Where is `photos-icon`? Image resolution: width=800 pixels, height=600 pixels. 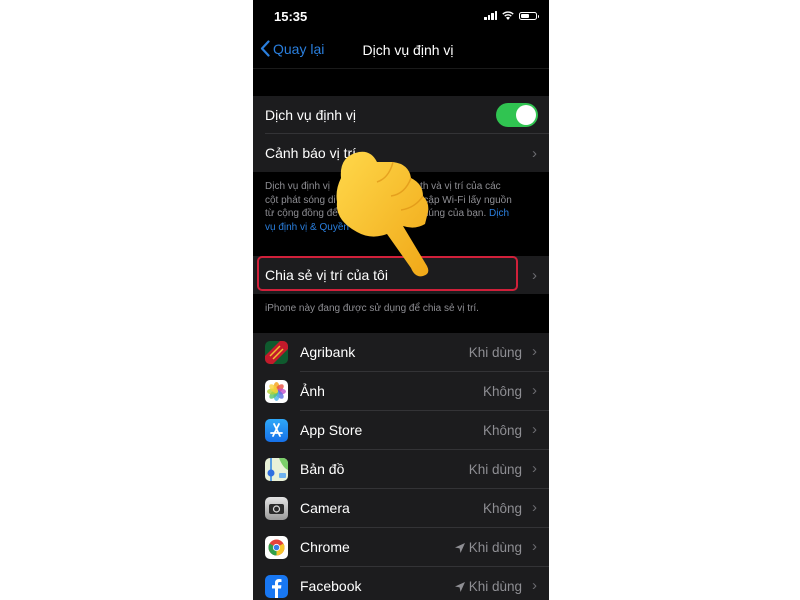 photos-icon is located at coordinates (276, 391).